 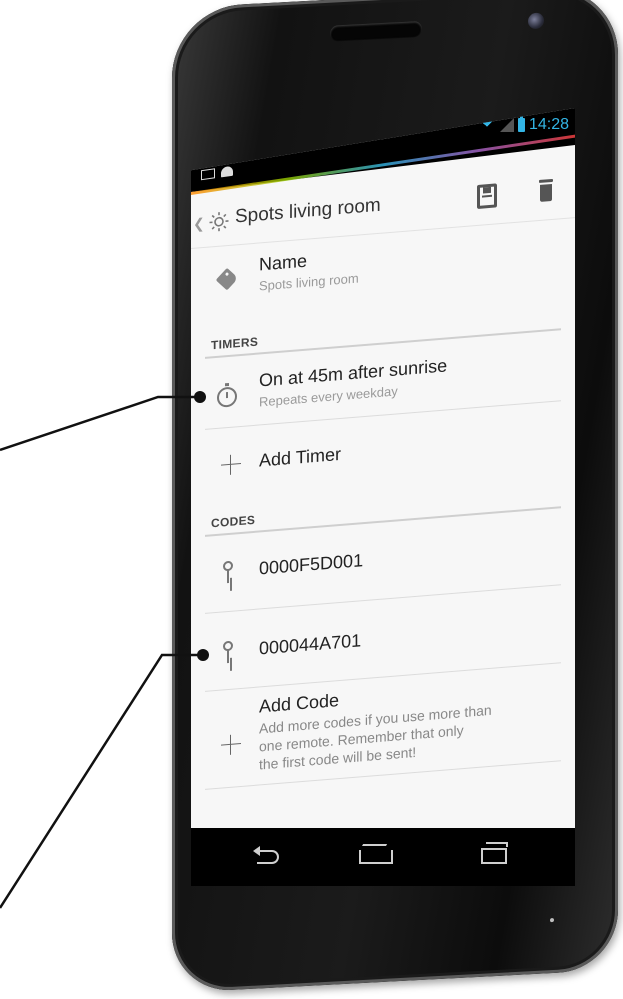 I want to click on trash-lid, so click(x=546, y=181).